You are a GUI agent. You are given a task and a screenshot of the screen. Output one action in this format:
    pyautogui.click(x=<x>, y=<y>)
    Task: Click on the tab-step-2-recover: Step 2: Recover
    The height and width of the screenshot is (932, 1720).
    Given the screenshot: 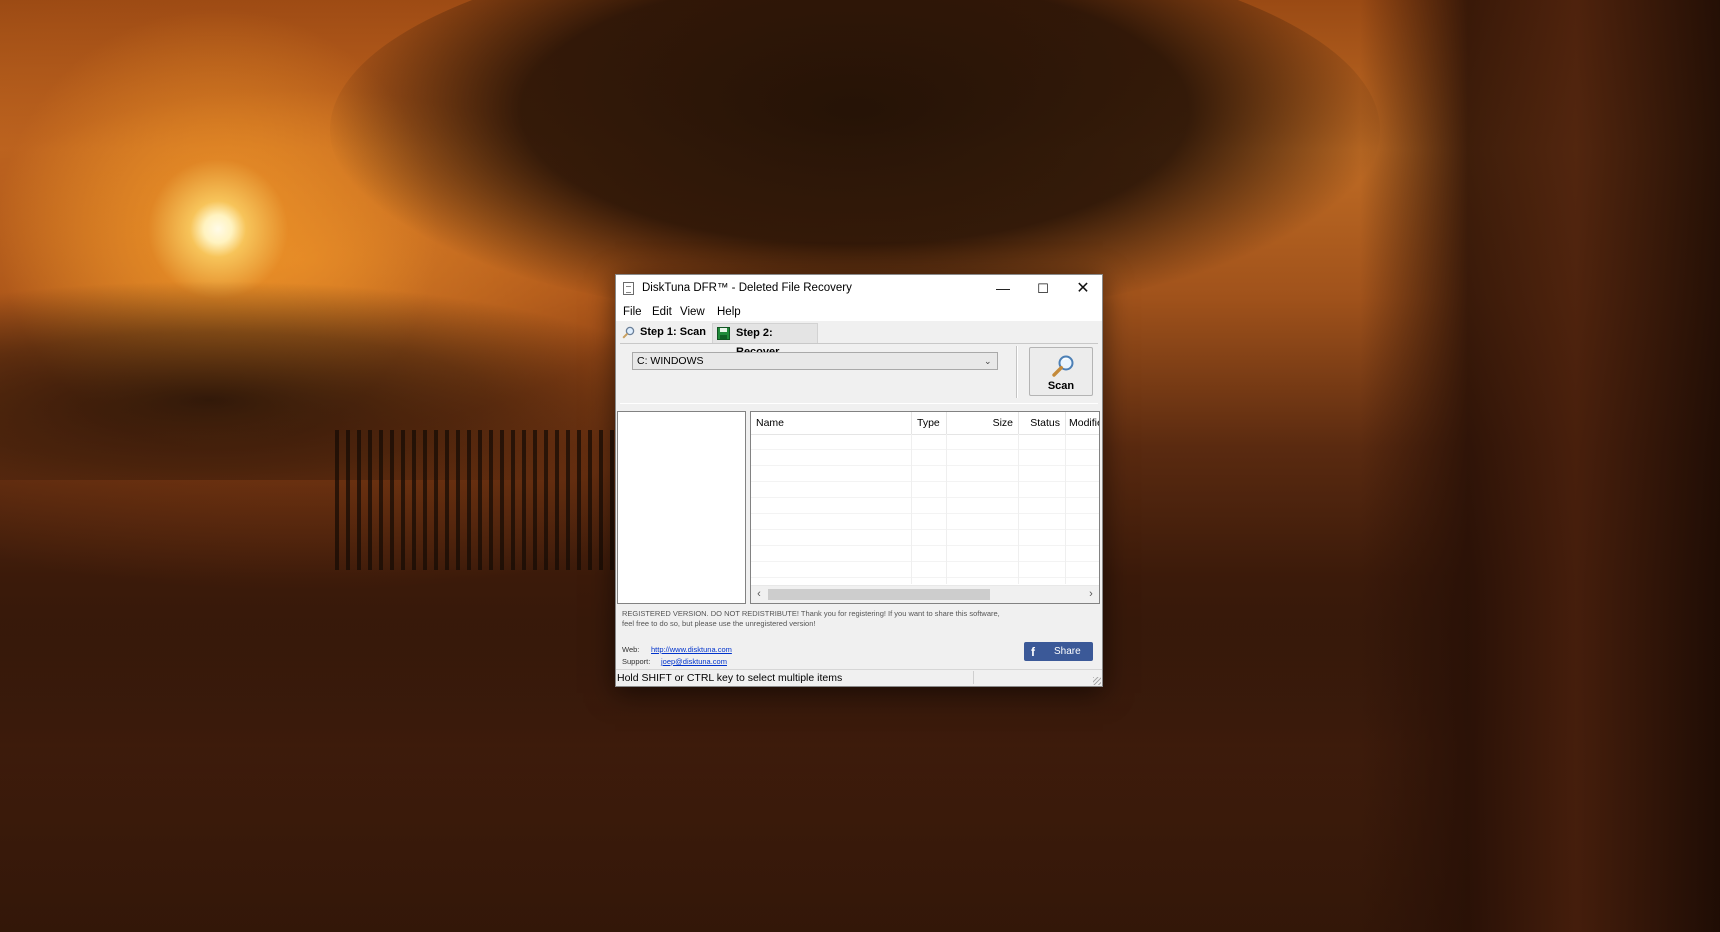 What is the action you would take?
    pyautogui.click(x=765, y=340)
    